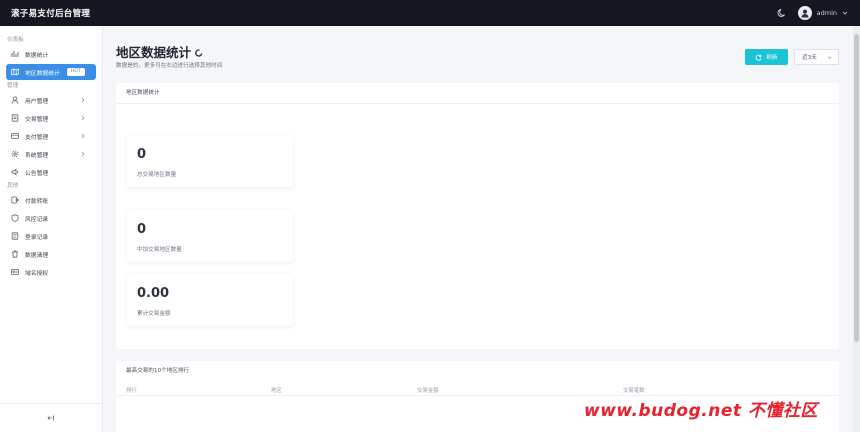 The width and height of the screenshot is (860, 432). I want to click on top-right-controls: admin, so click(812, 13).